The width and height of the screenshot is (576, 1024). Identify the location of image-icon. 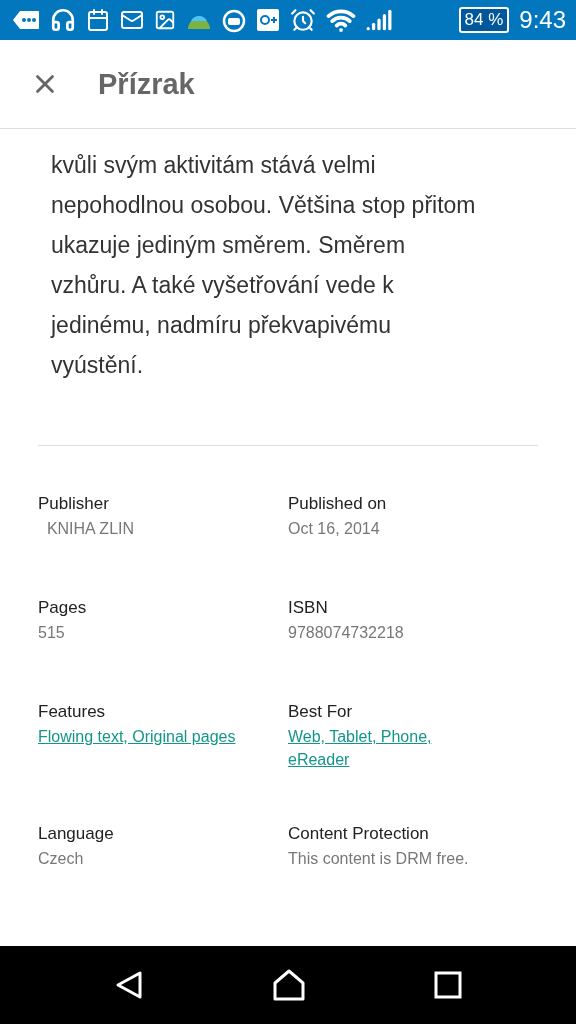
(165, 20).